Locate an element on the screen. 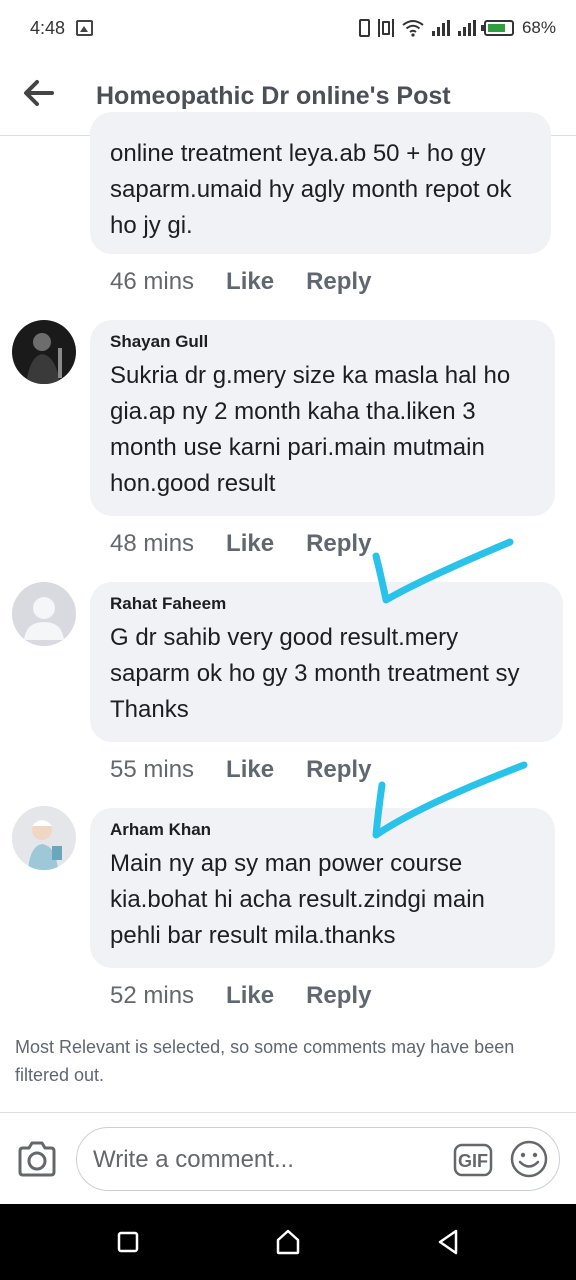  comment-input is located at coordinates (268, 1160).